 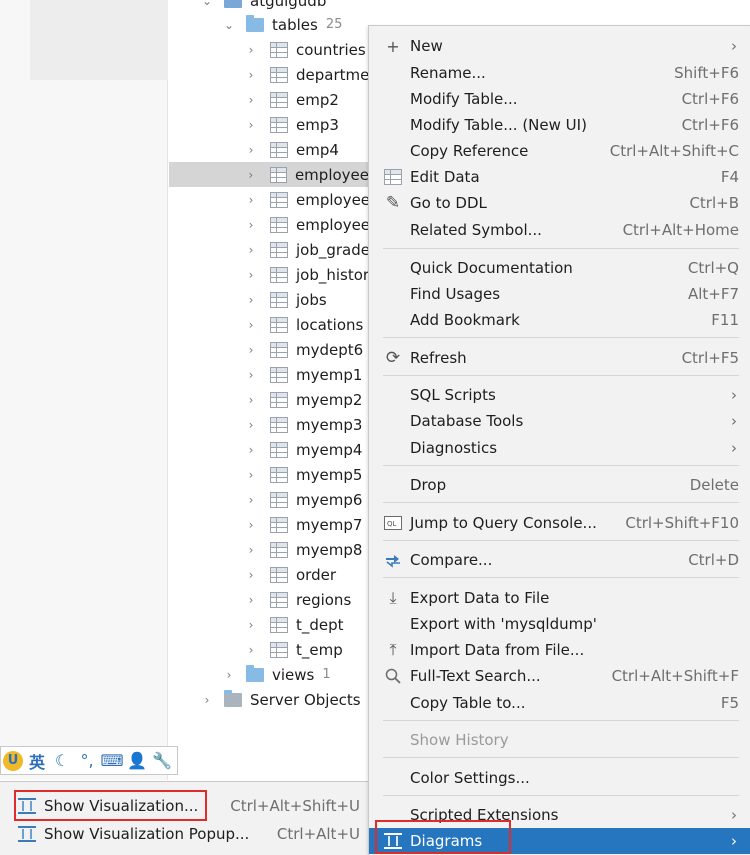 I want to click on svg-text: QL, so click(x=392, y=524).